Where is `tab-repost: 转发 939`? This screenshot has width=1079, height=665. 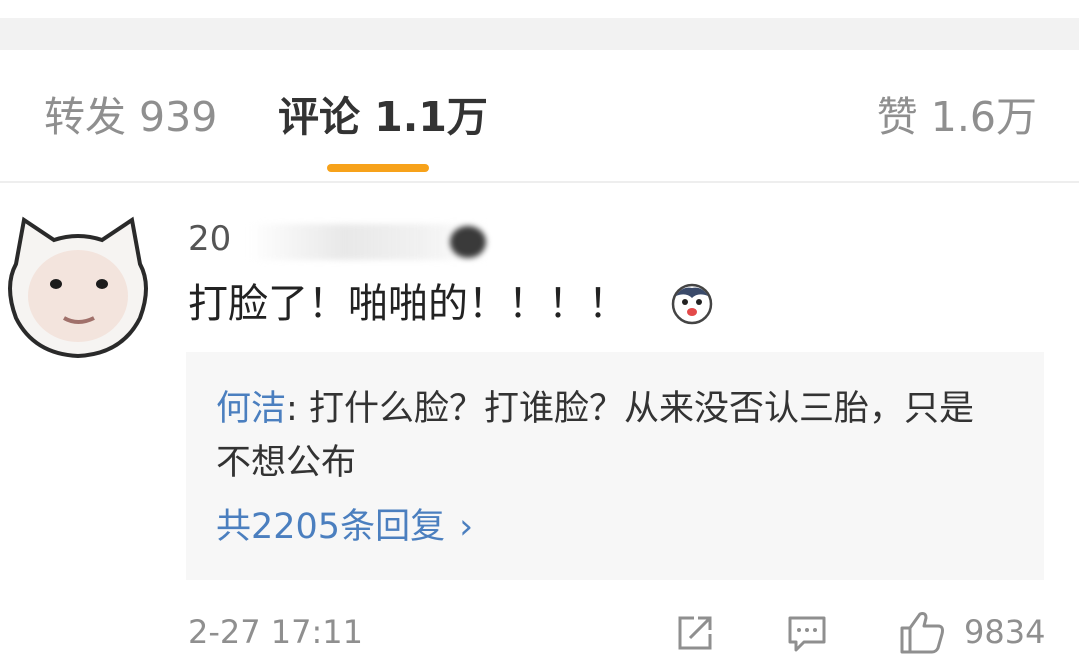
tab-repost: 转发 939 is located at coordinates (130, 117).